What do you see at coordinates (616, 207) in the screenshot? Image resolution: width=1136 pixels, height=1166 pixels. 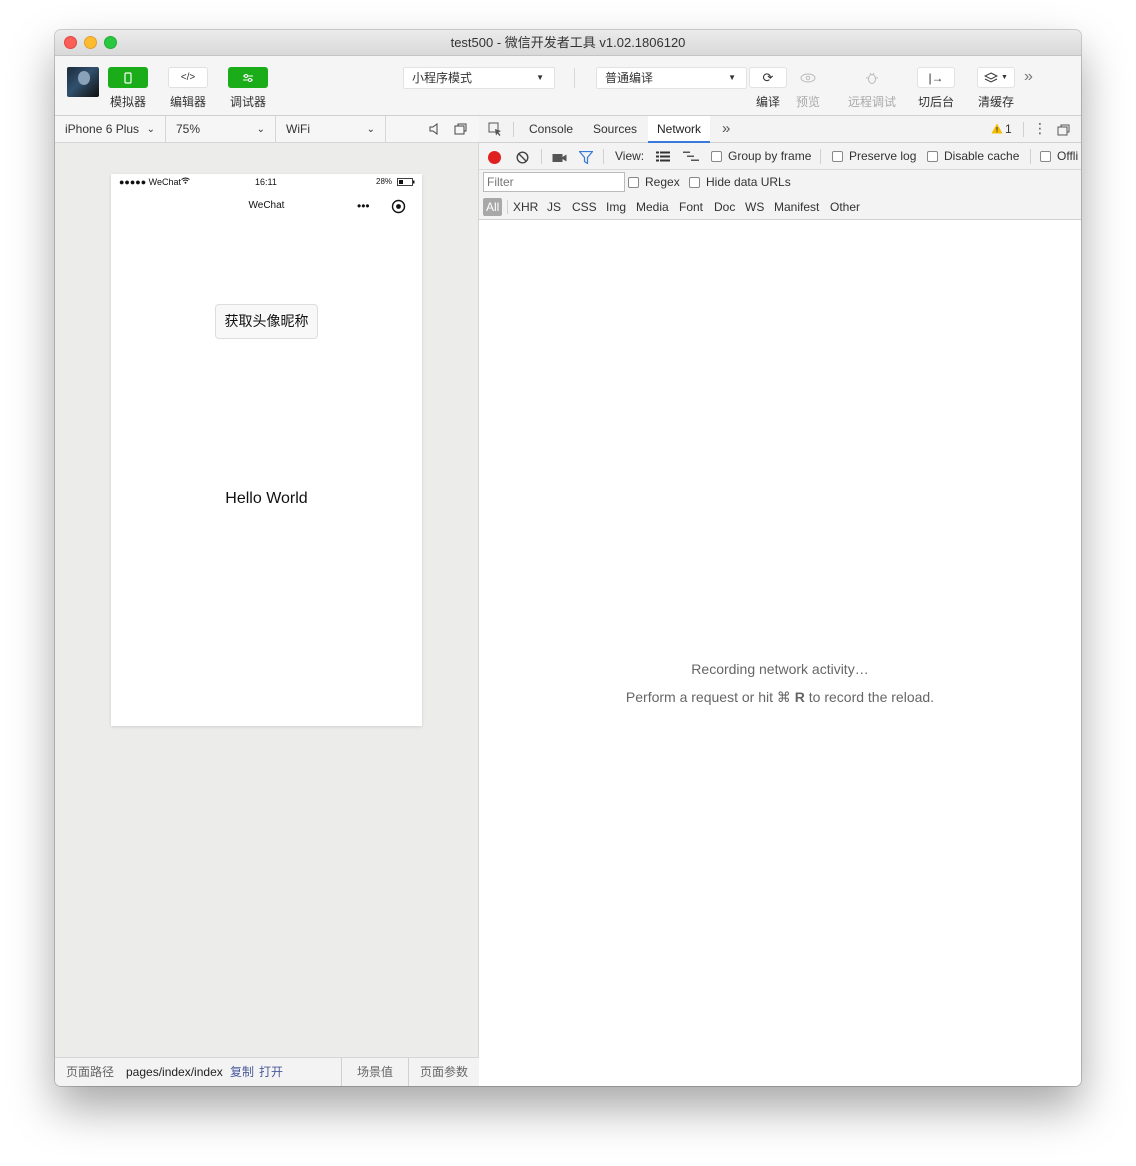 I see `type-filter-img: Img` at bounding box center [616, 207].